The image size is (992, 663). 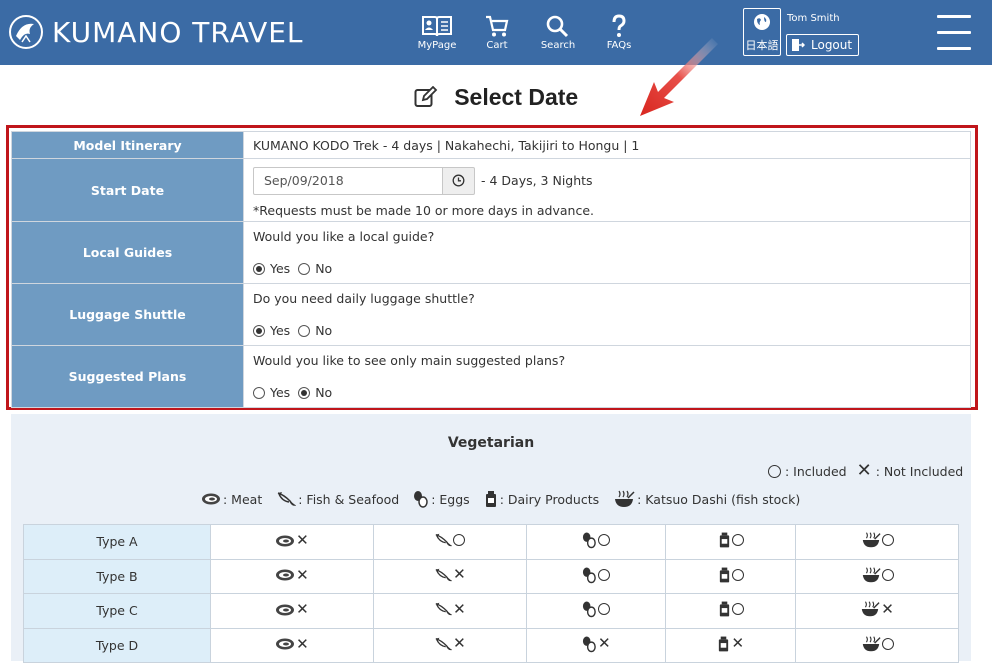 I want to click on key-label: : Fish & Seafood, so click(x=349, y=499).